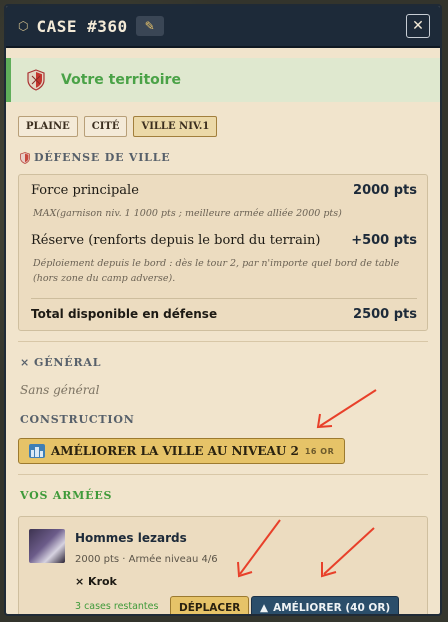 The image size is (448, 622). What do you see at coordinates (48, 126) in the screenshot?
I see `tag-plaine: PLAINE` at bounding box center [48, 126].